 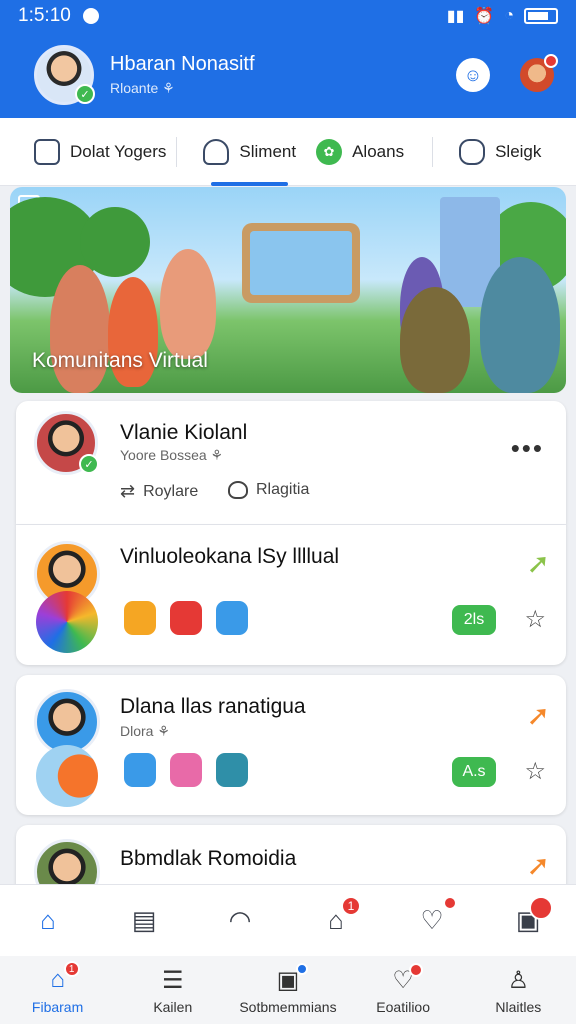 What do you see at coordinates (340, 916) in the screenshot?
I see `house-notification-icon: ⌂ 1` at bounding box center [340, 916].